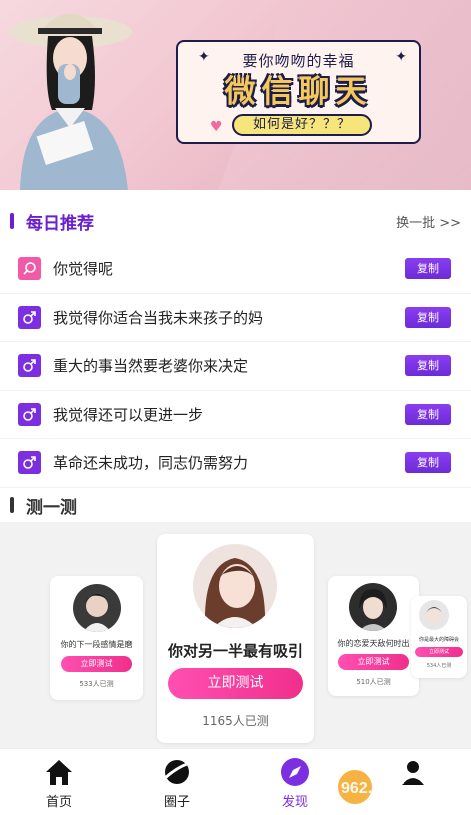  I want to click on daily-header: 每日推荐 换一批 >>, so click(235, 221).